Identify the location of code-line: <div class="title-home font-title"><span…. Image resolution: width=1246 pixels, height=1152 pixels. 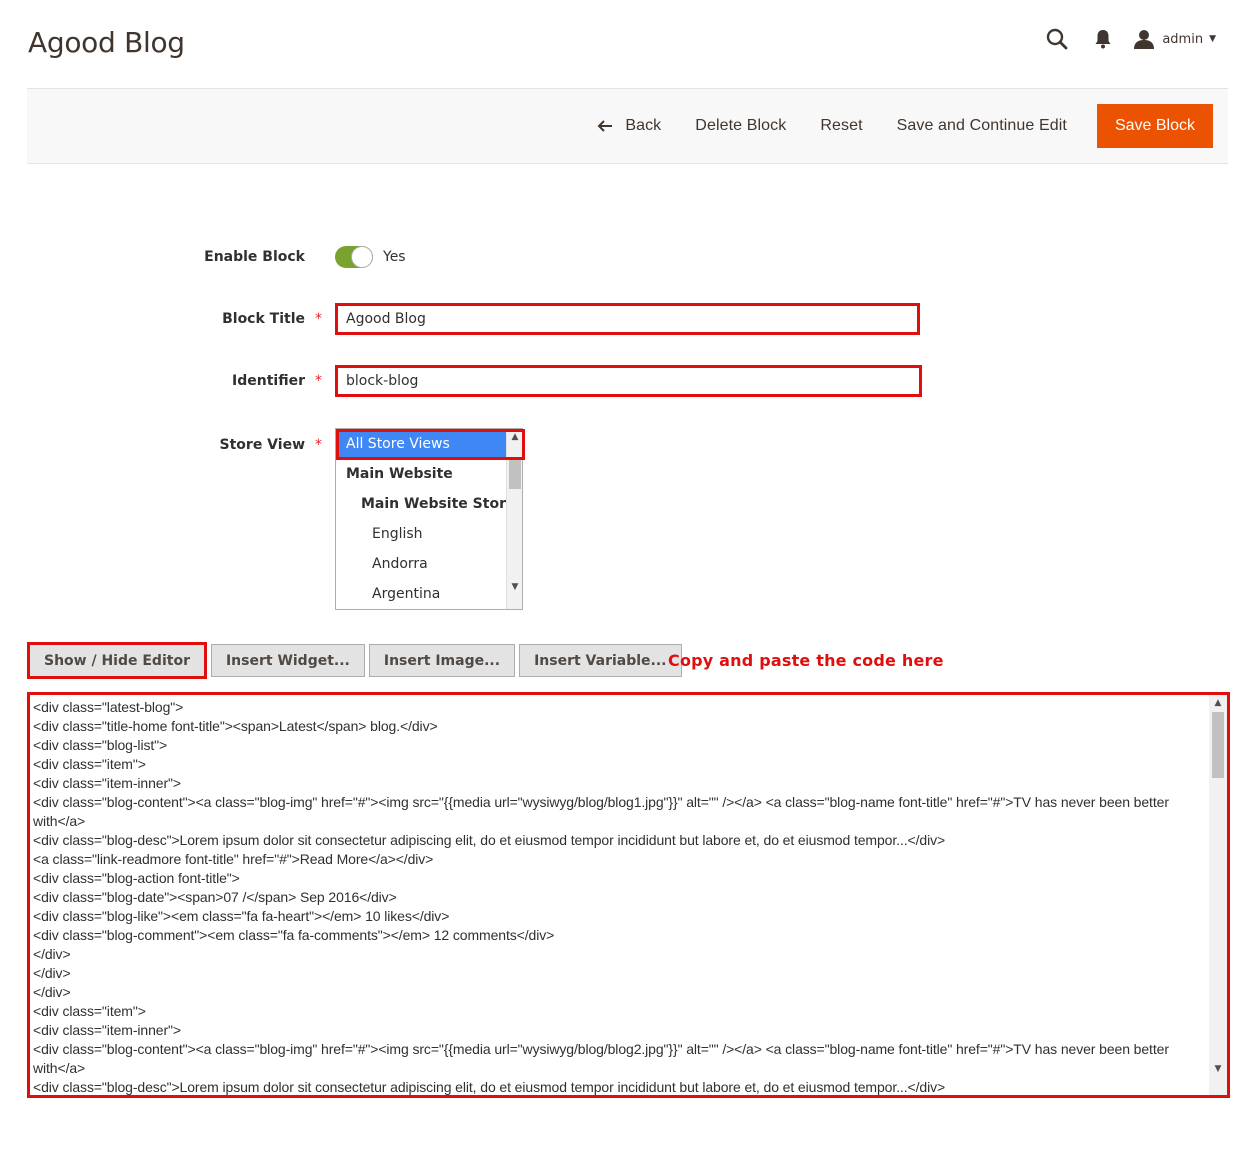
(235, 726).